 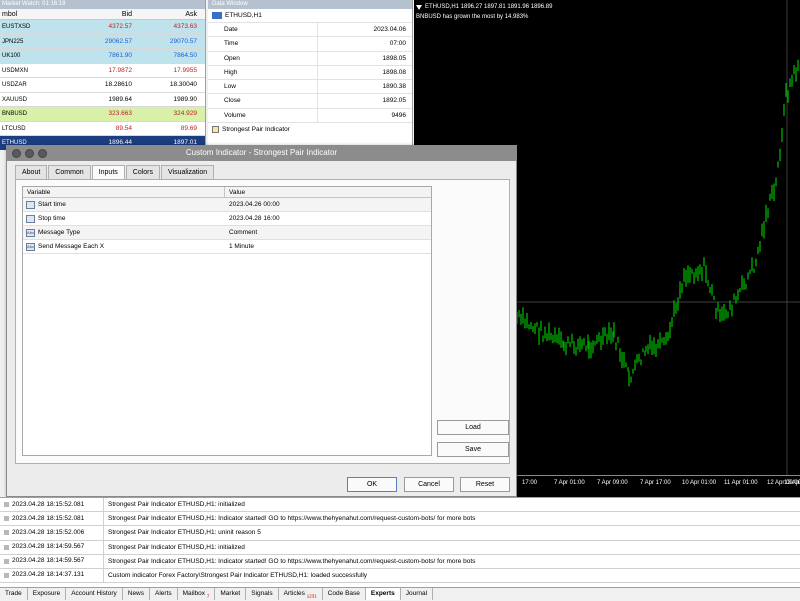 What do you see at coordinates (194, 593) in the screenshot?
I see `toolbox-tab-label: Mailbox` at bounding box center [194, 593].